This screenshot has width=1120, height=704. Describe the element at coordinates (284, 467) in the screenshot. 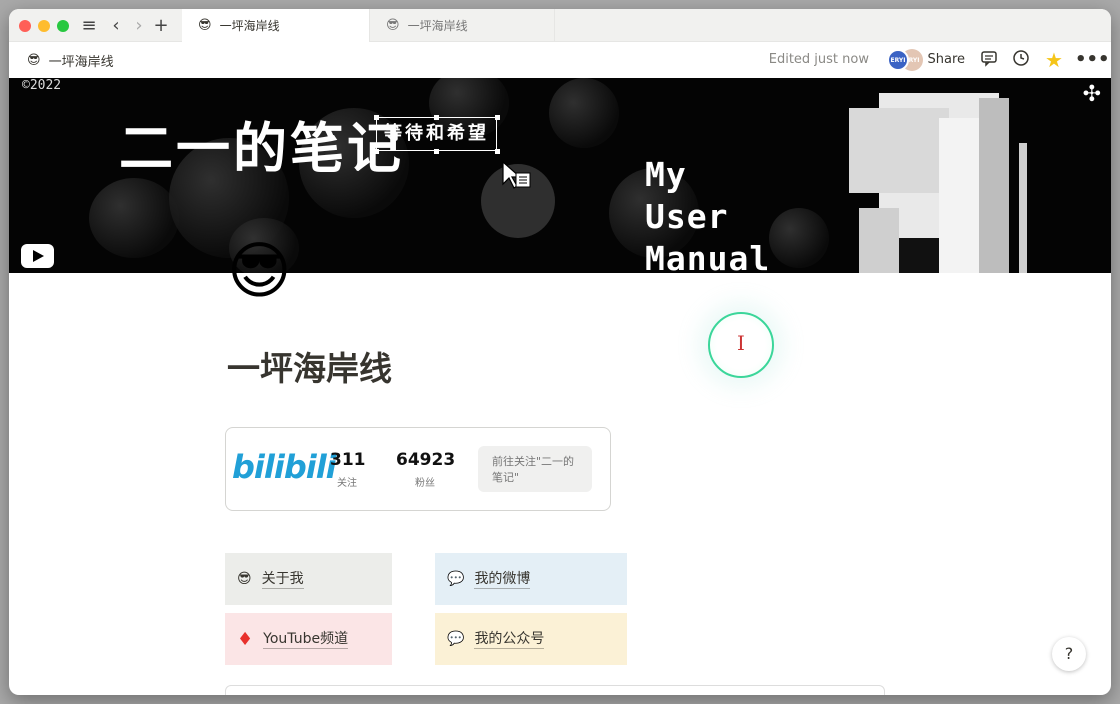

I see `bilibili-logo: bilibili` at that location.